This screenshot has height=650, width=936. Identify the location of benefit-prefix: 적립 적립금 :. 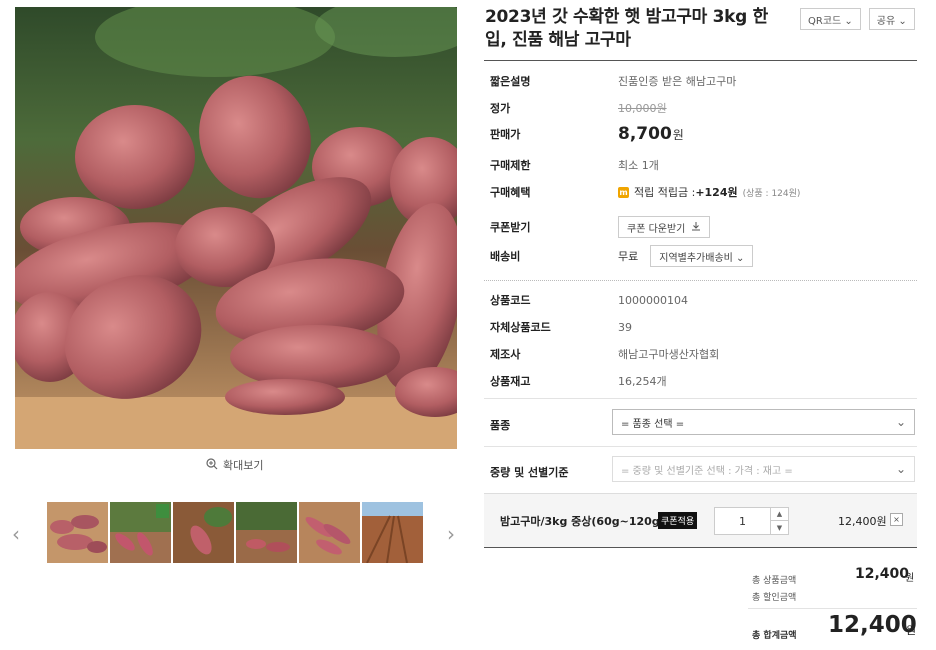
(665, 192).